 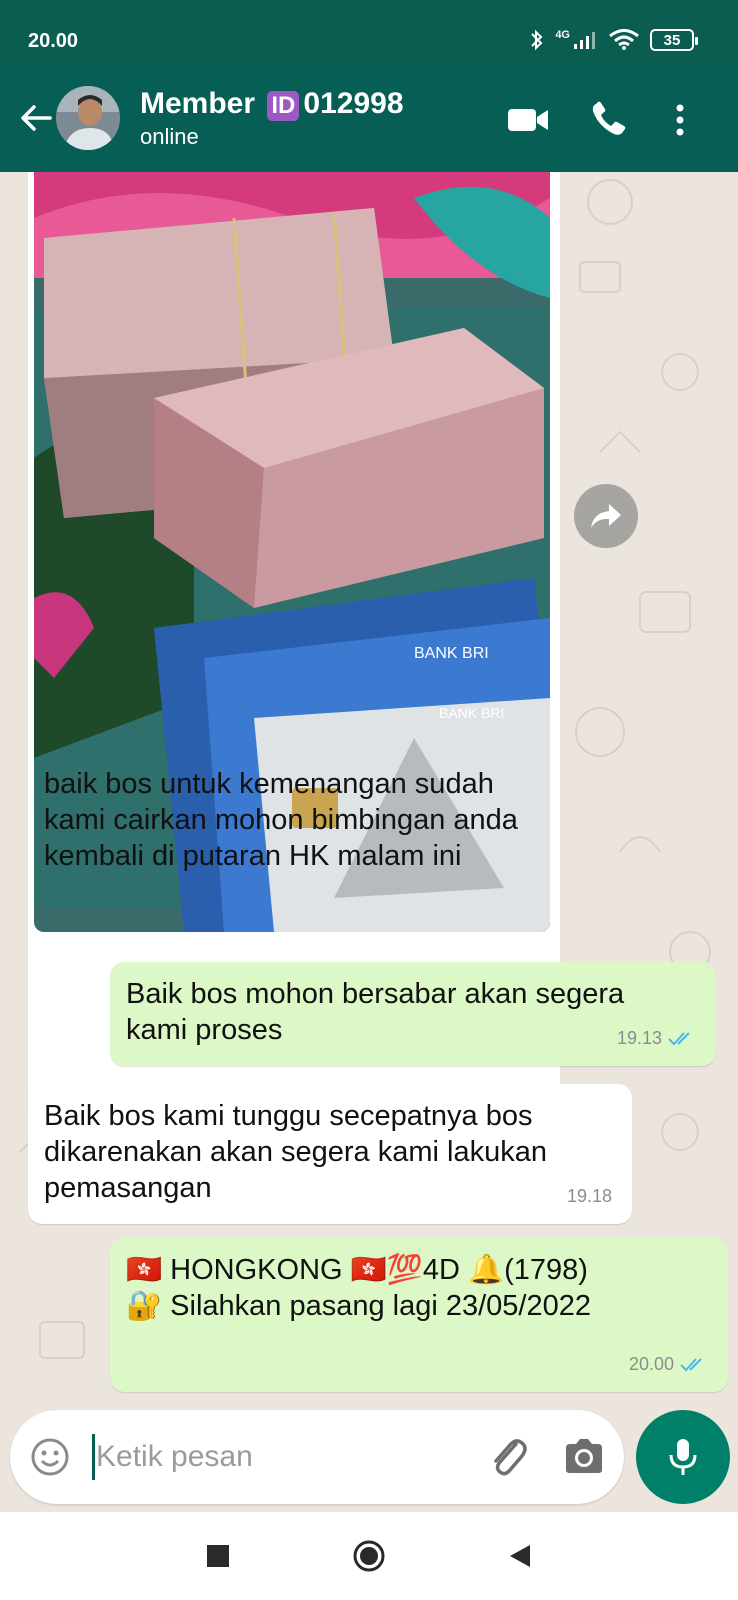 I want to click on system-navigation-bar, so click(x=369, y=1556).